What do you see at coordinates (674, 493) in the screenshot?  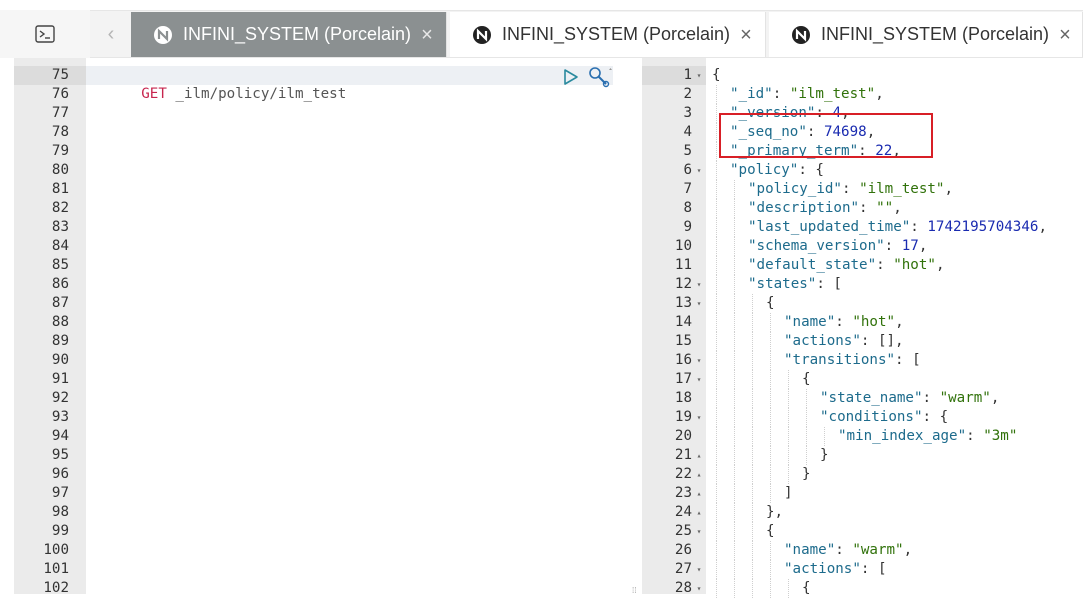 I see `line-number: 23 ▴` at bounding box center [674, 493].